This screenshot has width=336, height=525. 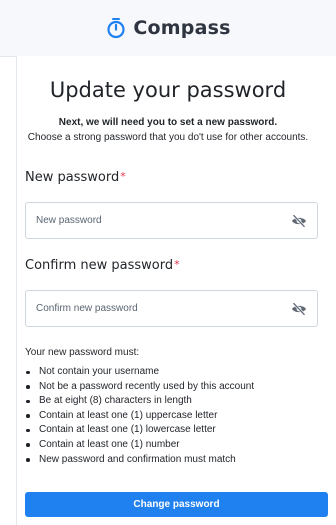 I want to click on app-header: Compass, so click(x=168, y=28).